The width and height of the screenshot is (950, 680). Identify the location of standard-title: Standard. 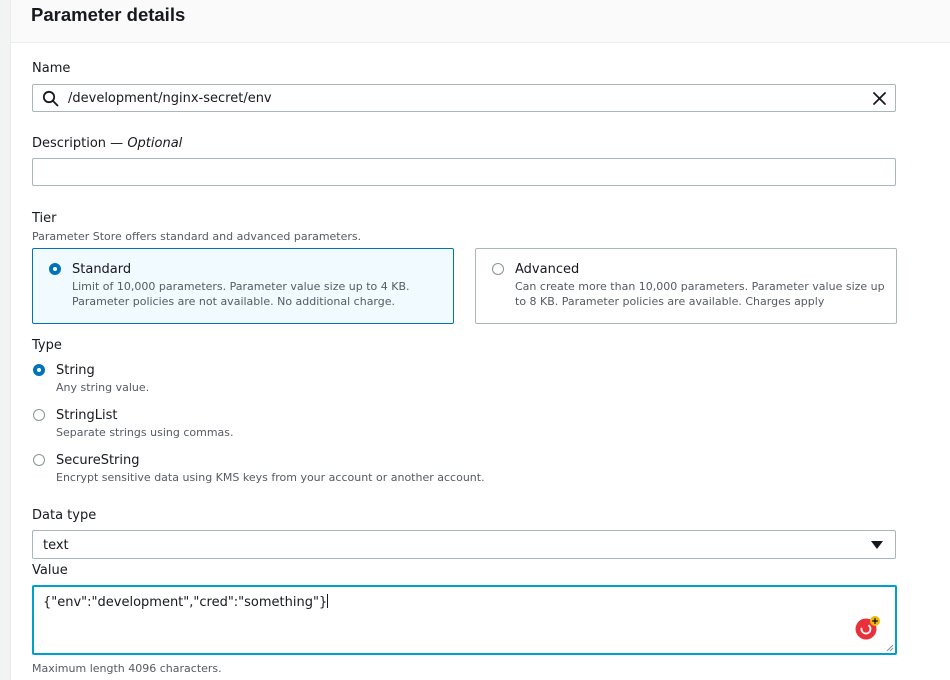
(102, 269).